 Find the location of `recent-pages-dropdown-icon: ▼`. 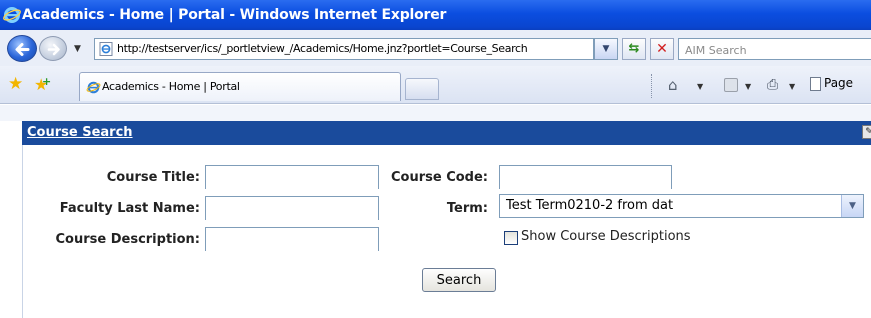

recent-pages-dropdown-icon: ▼ is located at coordinates (77, 49).